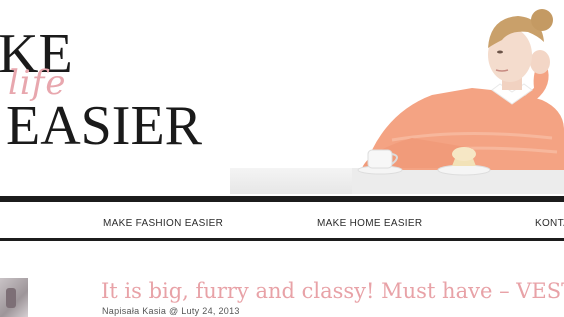 Image resolution: width=564 pixels, height=317 pixels. Describe the element at coordinates (163, 223) in the screenshot. I see `nav-item-make-fashion-easier: MAKE FASHION EASIER` at that location.